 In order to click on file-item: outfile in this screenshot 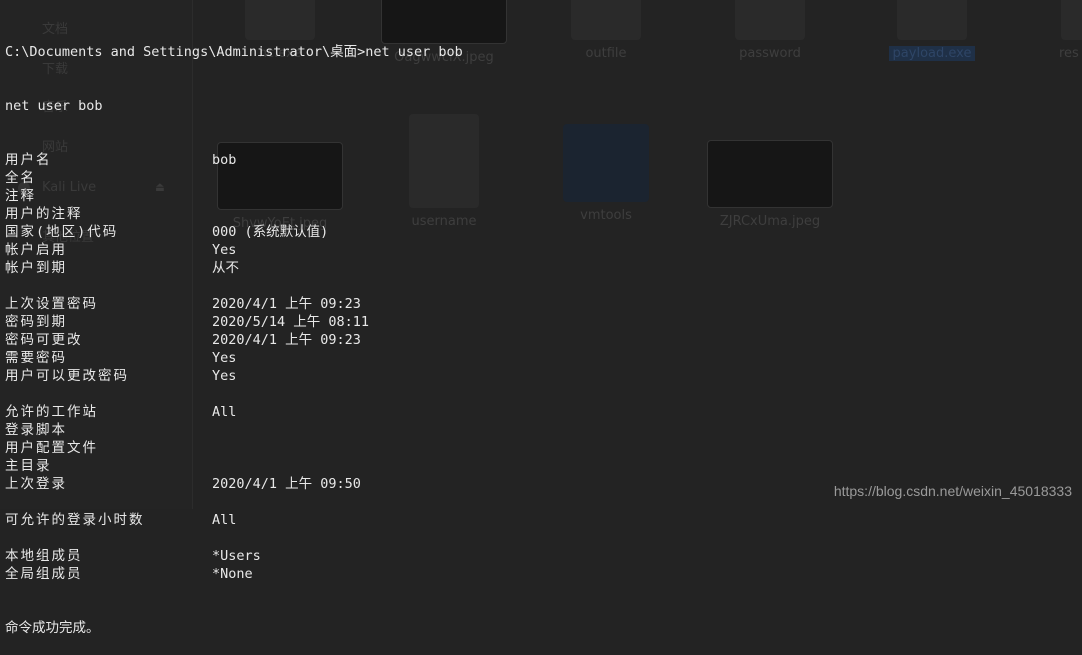, I will do `click(606, 30)`.